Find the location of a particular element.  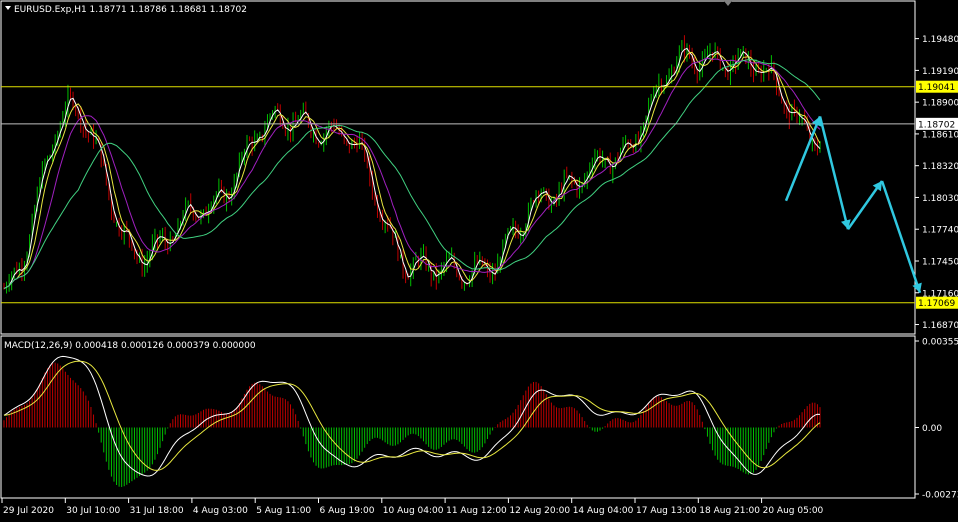

price-tick-label: 1.18320 is located at coordinates (940, 167).